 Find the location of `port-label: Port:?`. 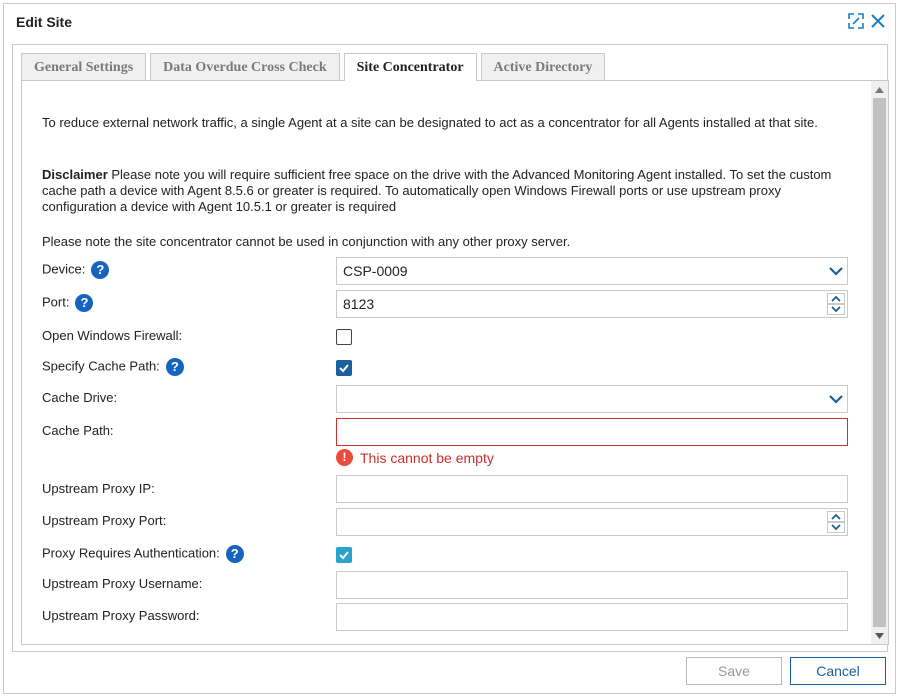

port-label: Port:? is located at coordinates (68, 303).